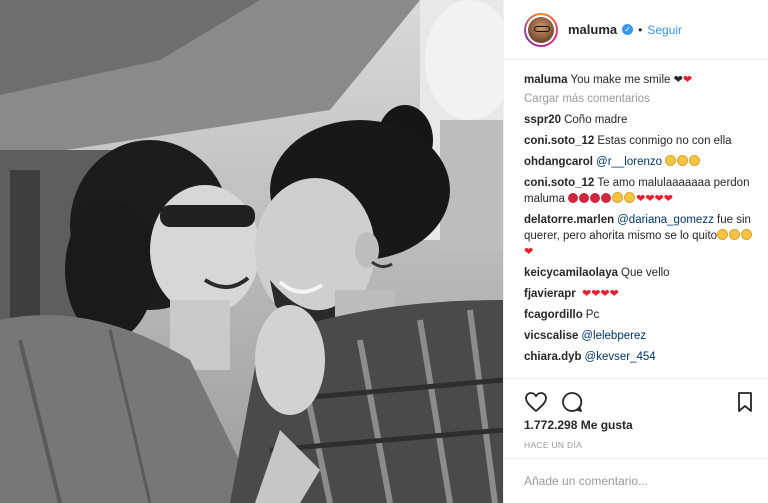 The height and width of the screenshot is (503, 768). Describe the element at coordinates (550, 294) in the screenshot. I see `comment-username: fjavierapr` at that location.